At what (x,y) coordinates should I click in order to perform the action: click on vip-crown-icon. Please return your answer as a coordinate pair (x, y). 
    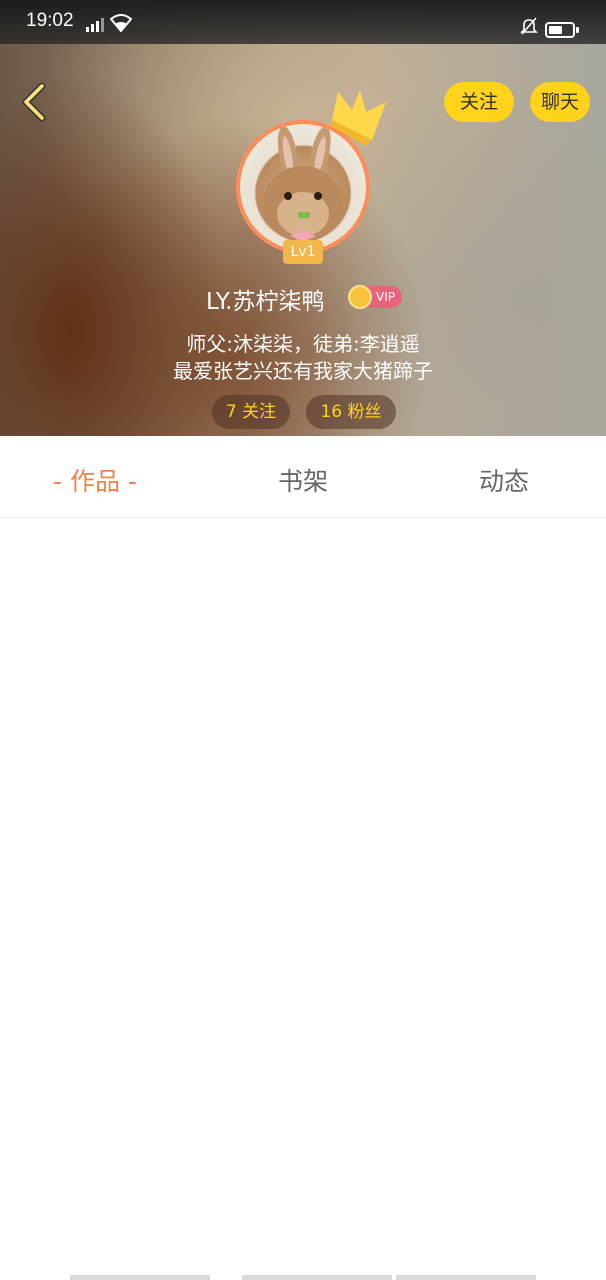
    Looking at the image, I should click on (360, 297).